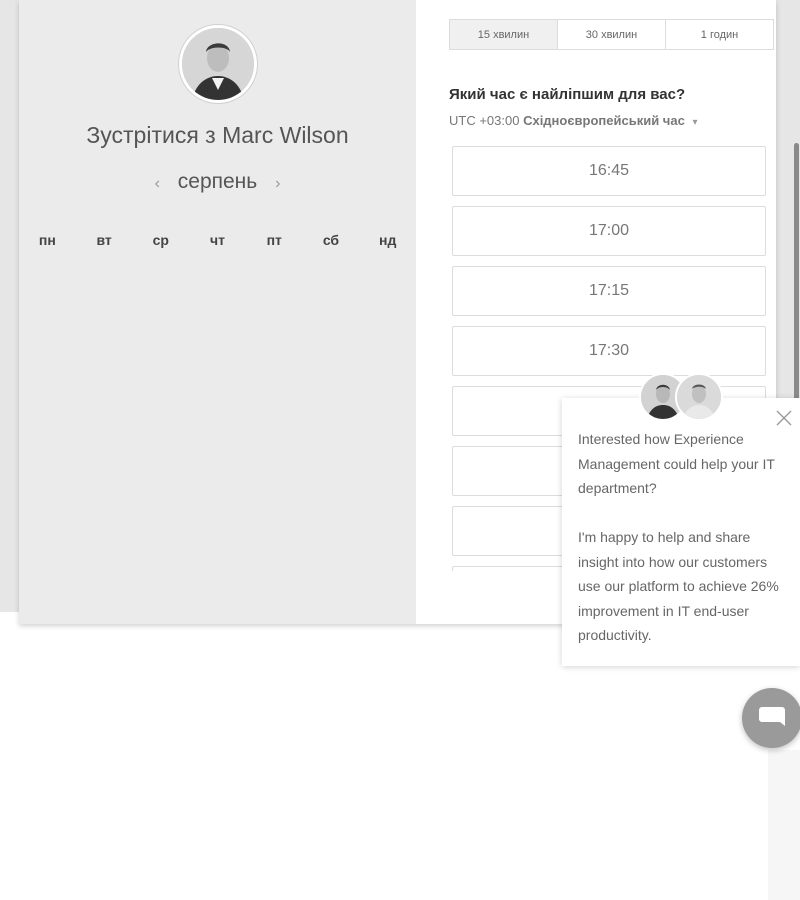  Describe the element at coordinates (104, 240) in the screenshot. I see `weekday-tue: вт` at that location.